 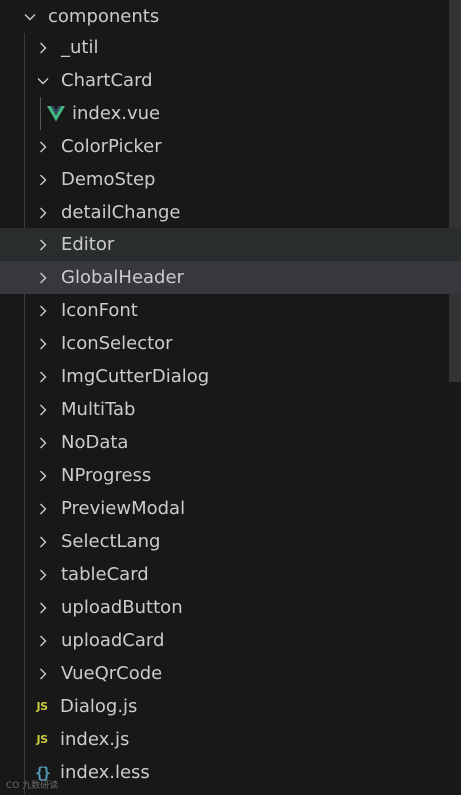 What do you see at coordinates (230, 772) in the screenshot?
I see `tree-file-index-less: {} index.less` at bounding box center [230, 772].